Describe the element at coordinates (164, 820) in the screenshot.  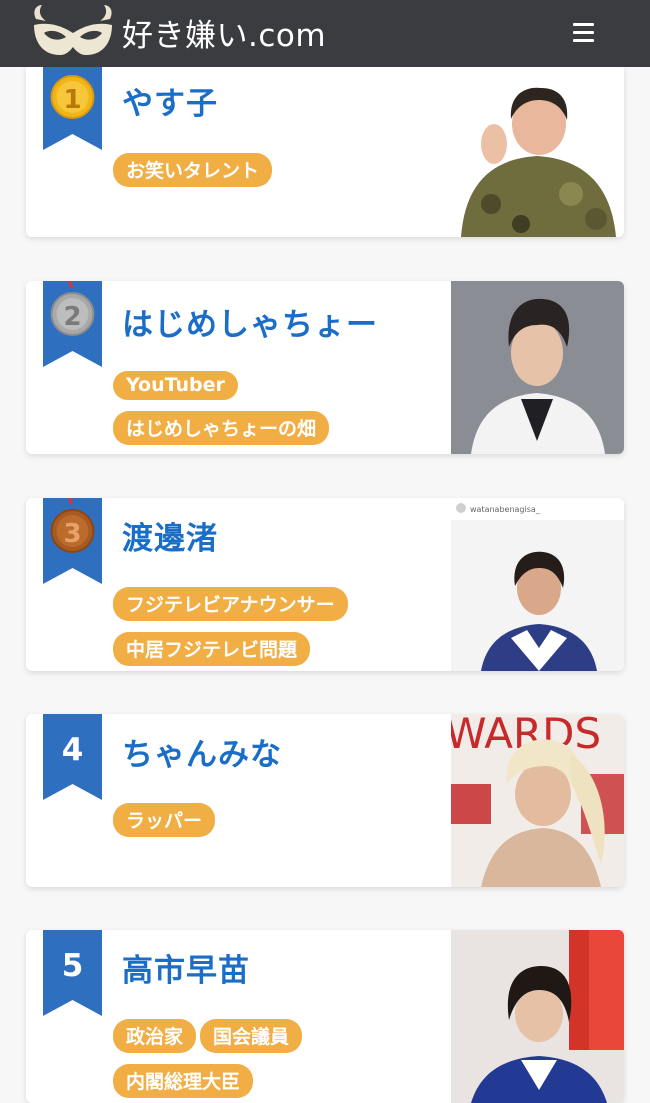
I see `tag: ラッパー` at that location.